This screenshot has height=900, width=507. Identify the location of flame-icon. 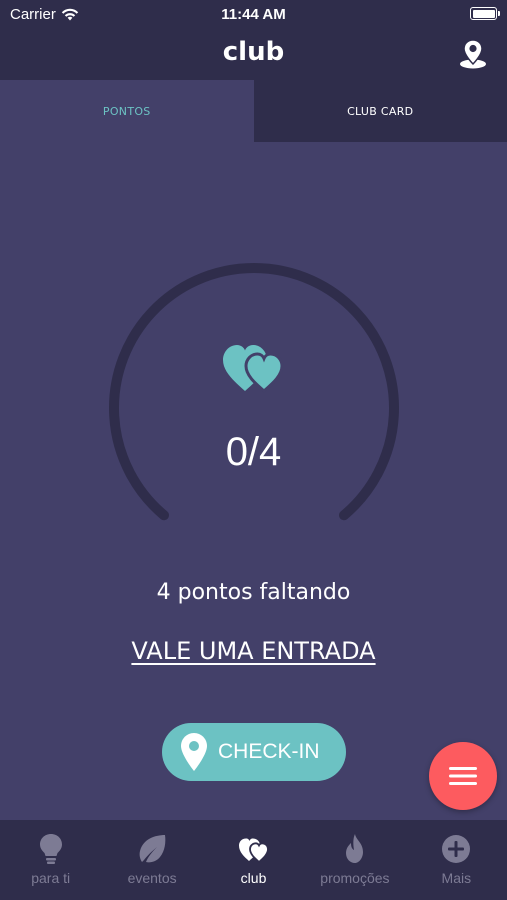
(354, 848).